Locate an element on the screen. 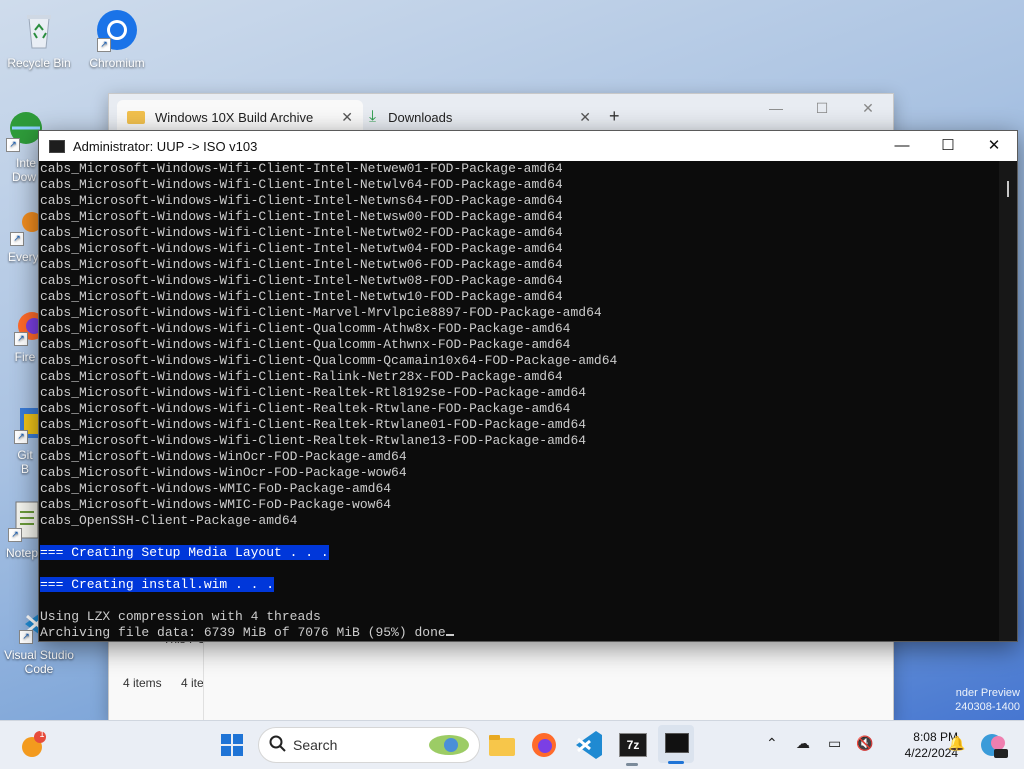  tab-windows-10x-build-archive: Windows 10X Build Archive ✕ is located at coordinates (240, 117).